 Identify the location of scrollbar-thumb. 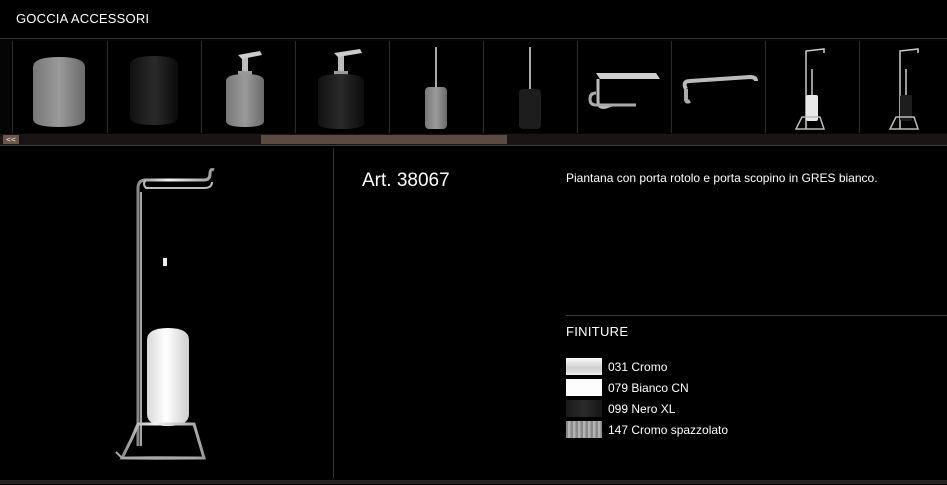
(384, 139).